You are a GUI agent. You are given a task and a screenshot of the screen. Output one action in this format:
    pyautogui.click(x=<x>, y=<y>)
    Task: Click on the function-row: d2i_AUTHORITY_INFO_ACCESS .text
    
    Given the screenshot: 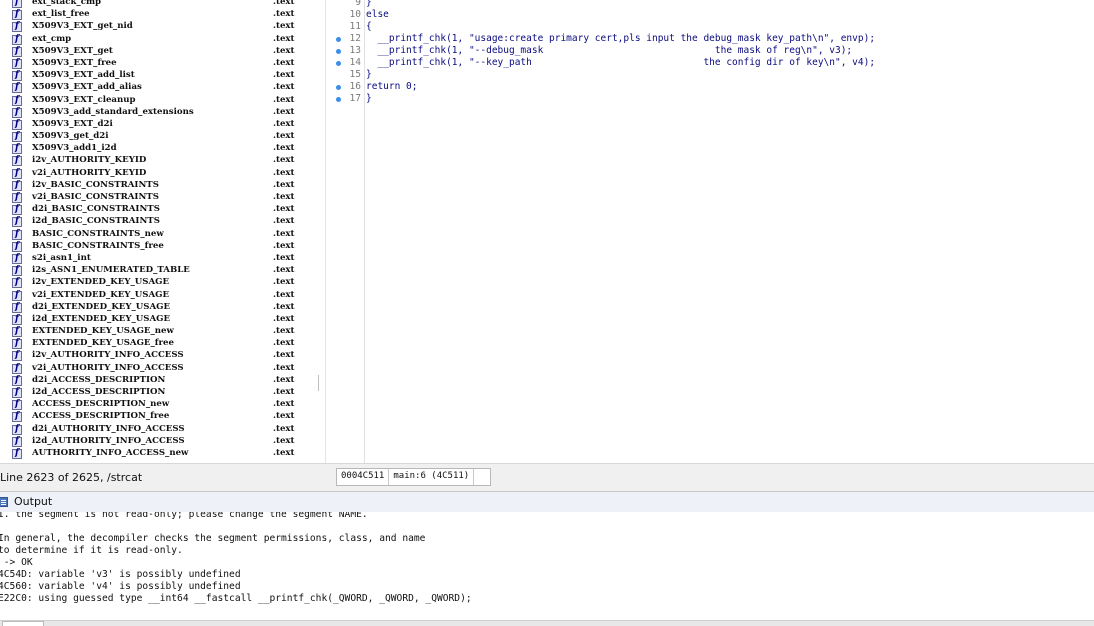 What is the action you would take?
    pyautogui.click(x=162, y=430)
    